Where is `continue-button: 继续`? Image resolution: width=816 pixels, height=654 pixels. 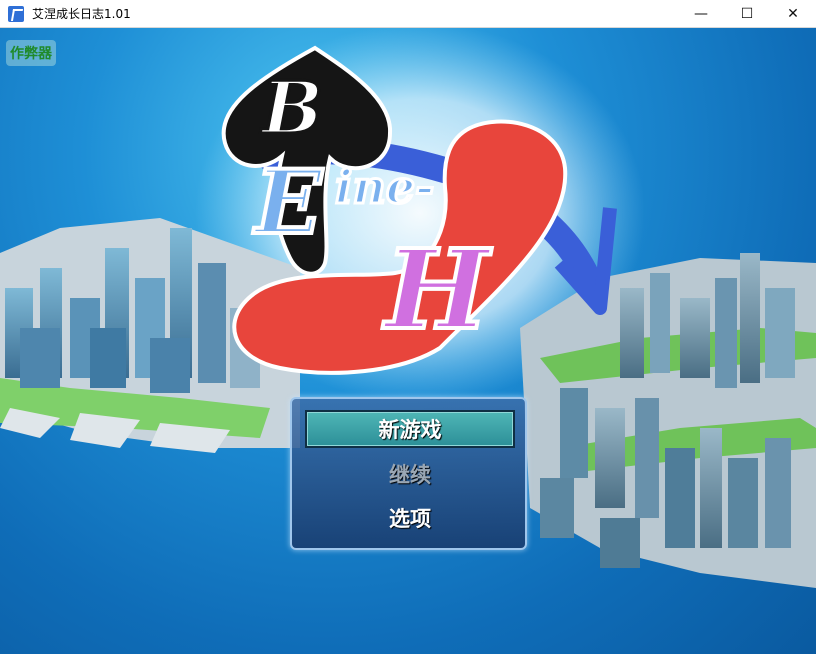 continue-button: 继续 is located at coordinates (410, 474).